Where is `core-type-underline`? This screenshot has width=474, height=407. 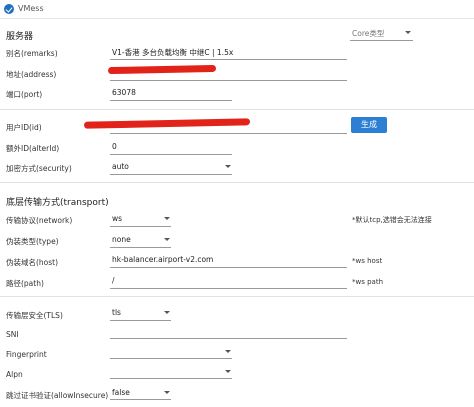 core-type-underline is located at coordinates (381, 40).